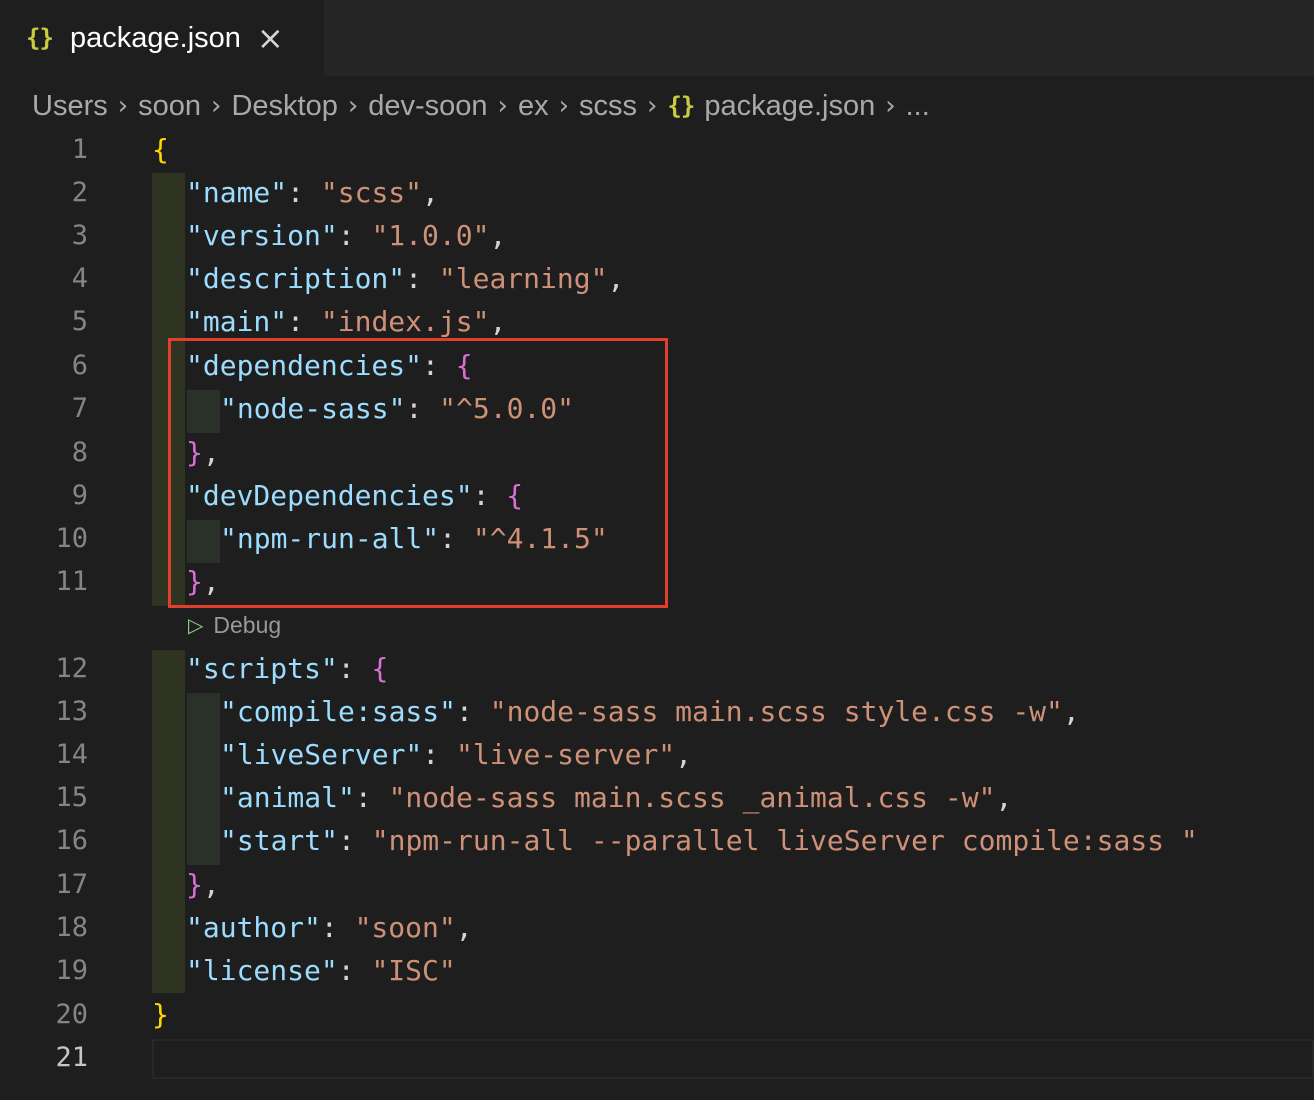 Image resolution: width=1314 pixels, height=1100 pixels. What do you see at coordinates (329, 927) in the screenshot?
I see `line-content: "author": "soon",` at bounding box center [329, 927].